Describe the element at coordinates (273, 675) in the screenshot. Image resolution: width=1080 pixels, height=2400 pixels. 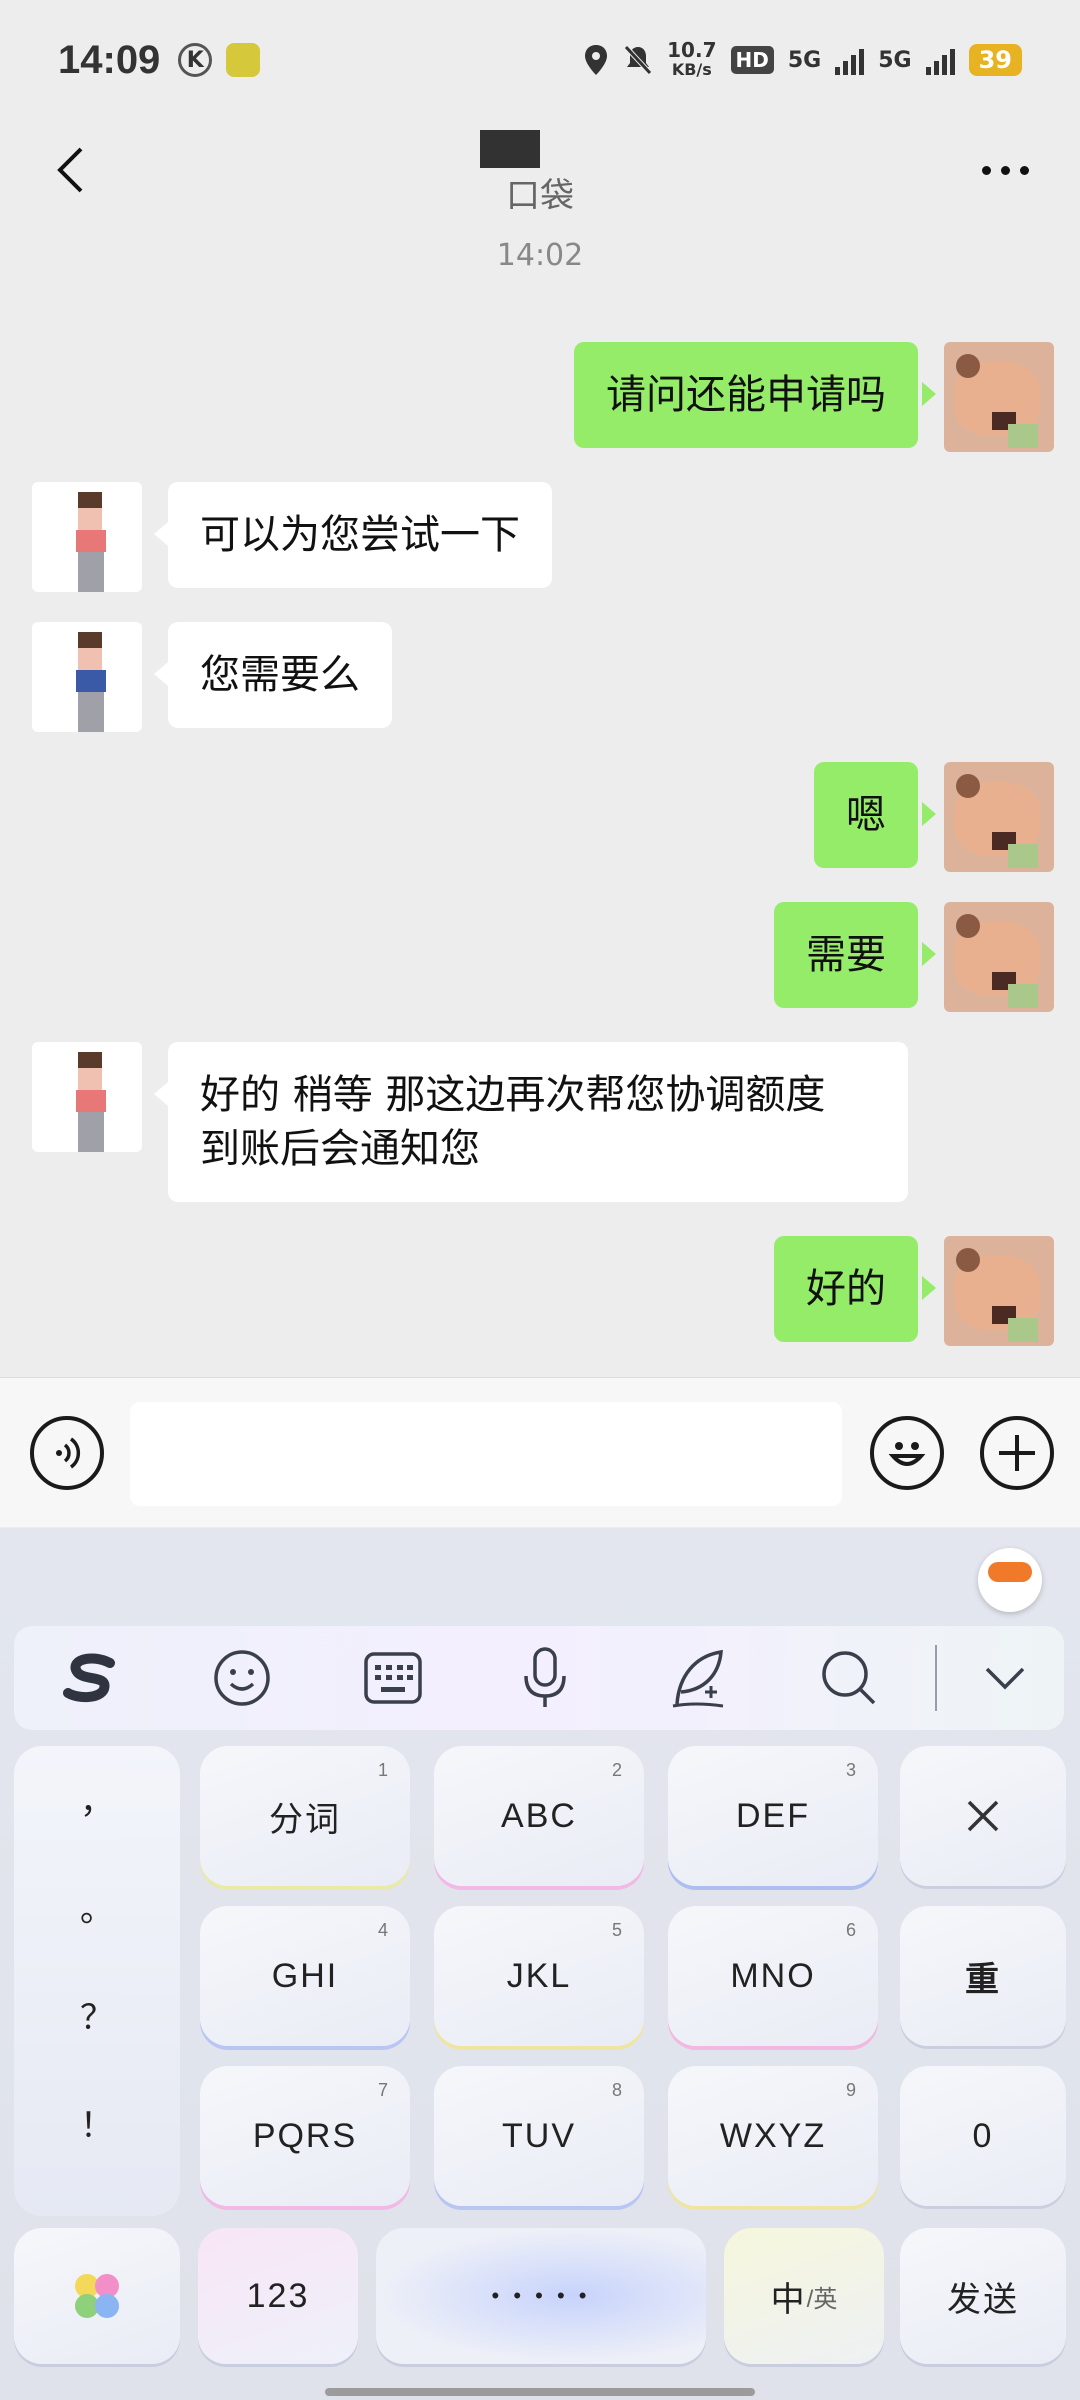
I see `message-bubble: 您需要么` at that location.